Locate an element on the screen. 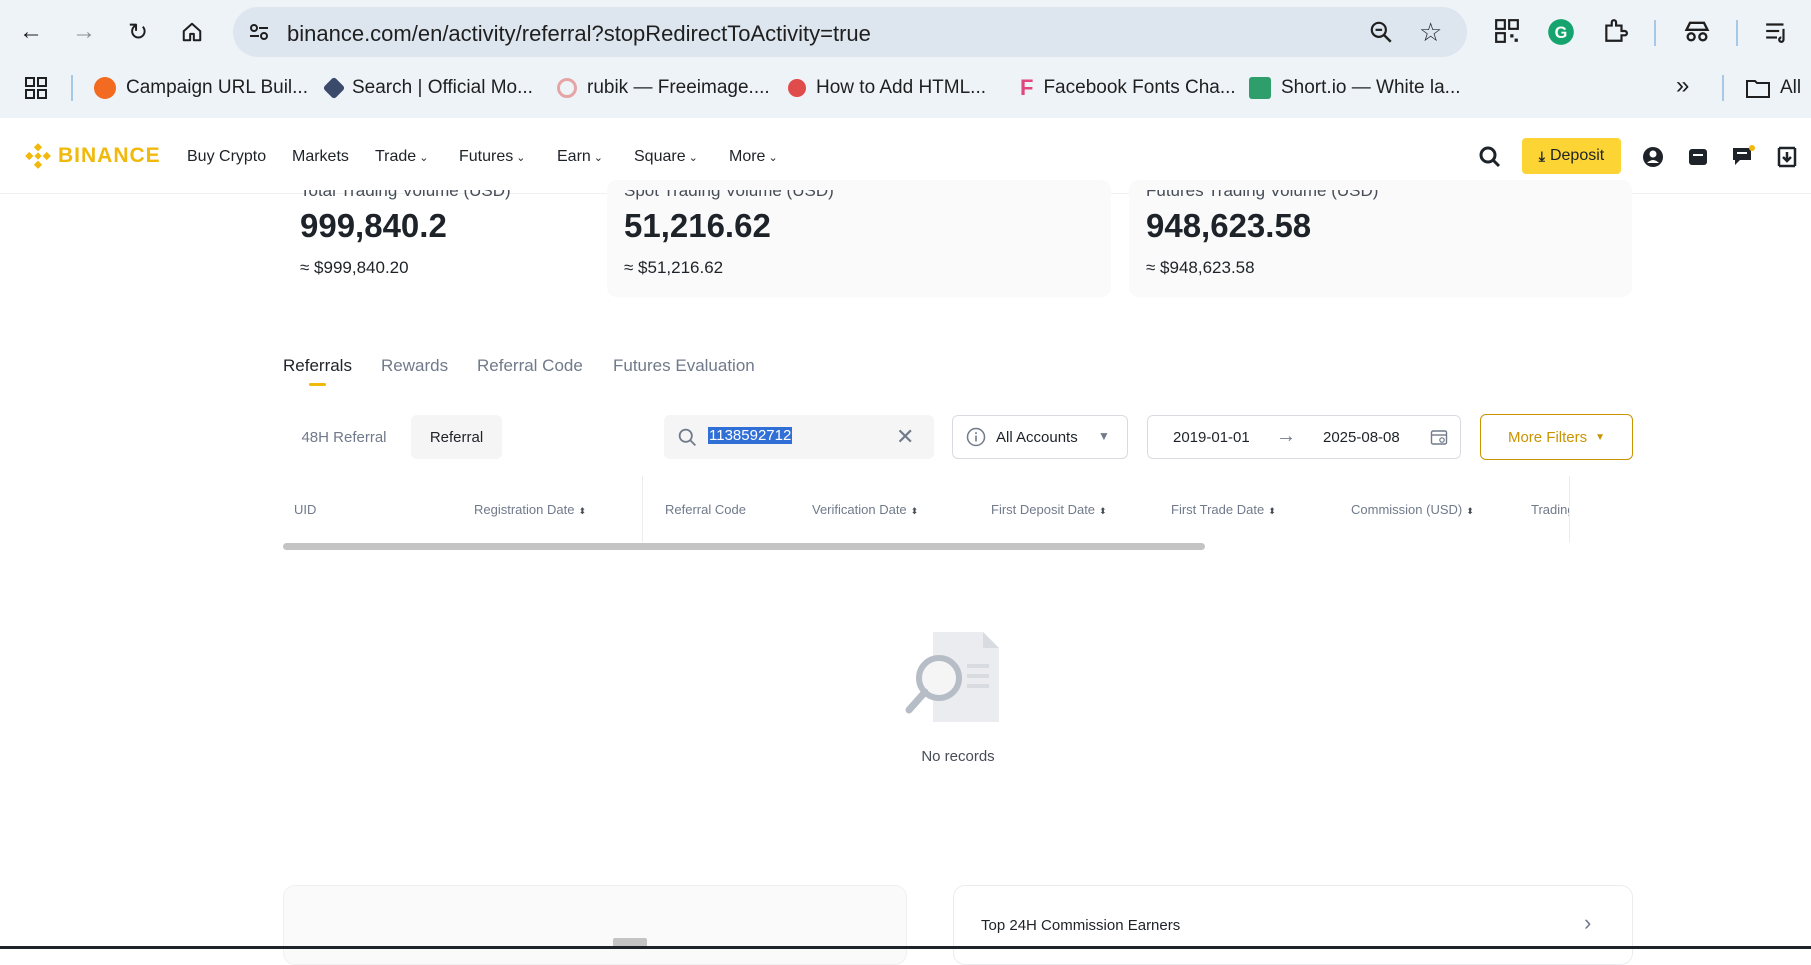  tab-rewards: Rewards is located at coordinates (414, 366).